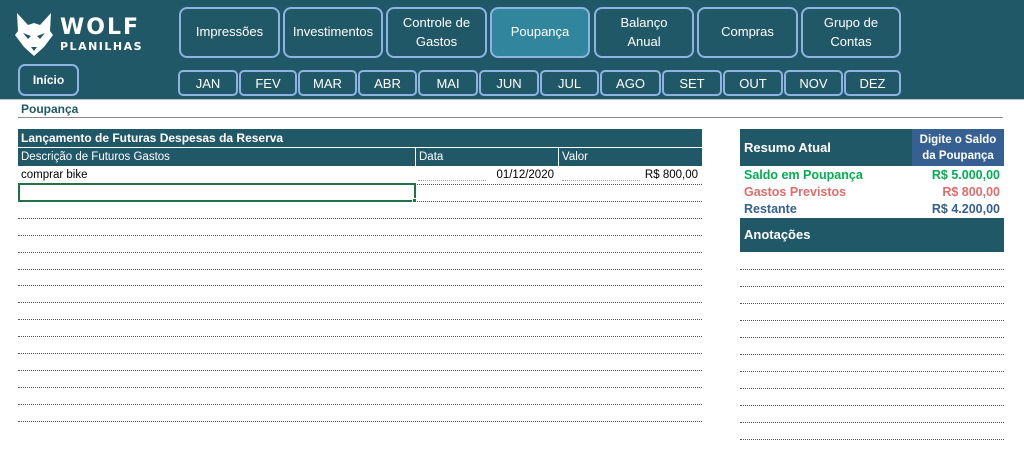 The width and height of the screenshot is (1024, 450). Describe the element at coordinates (327, 83) in the screenshot. I see `month-mar-button: MAR` at that location.